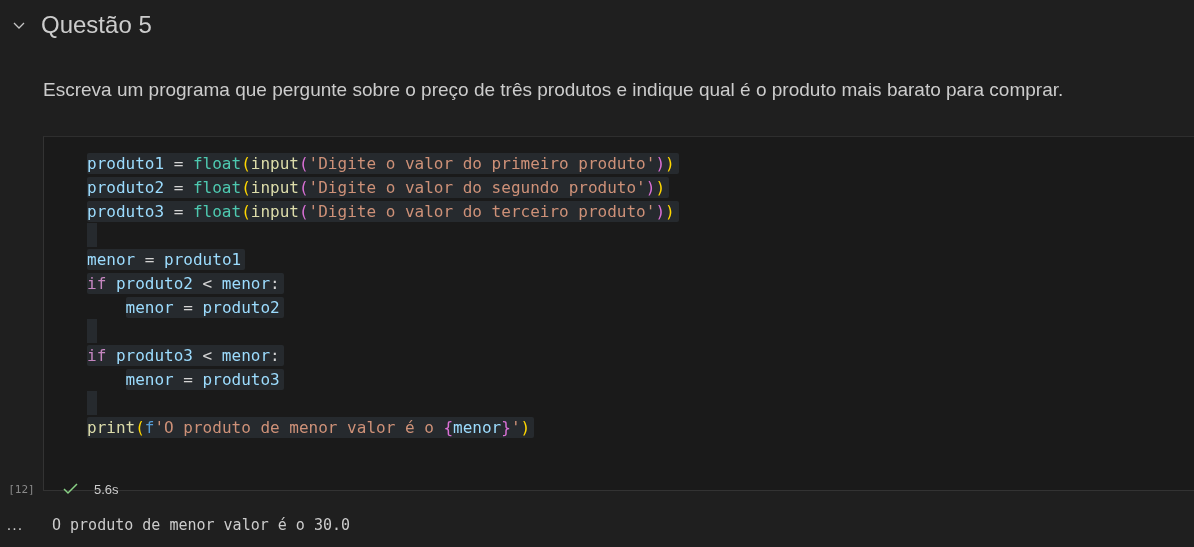 The height and width of the screenshot is (547, 1194). Describe the element at coordinates (96, 25) in the screenshot. I see `section-title: Questão 5` at that location.